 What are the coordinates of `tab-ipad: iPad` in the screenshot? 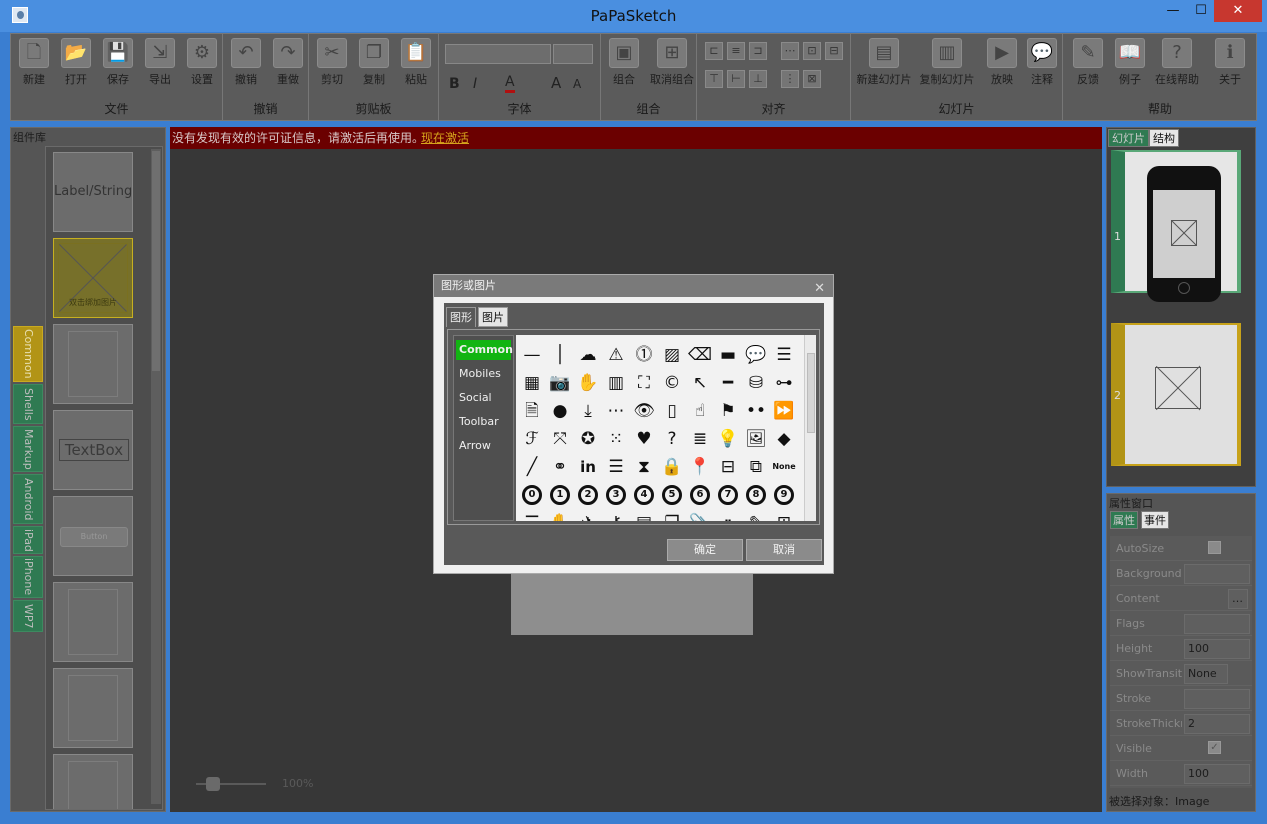 It's located at (28, 540).